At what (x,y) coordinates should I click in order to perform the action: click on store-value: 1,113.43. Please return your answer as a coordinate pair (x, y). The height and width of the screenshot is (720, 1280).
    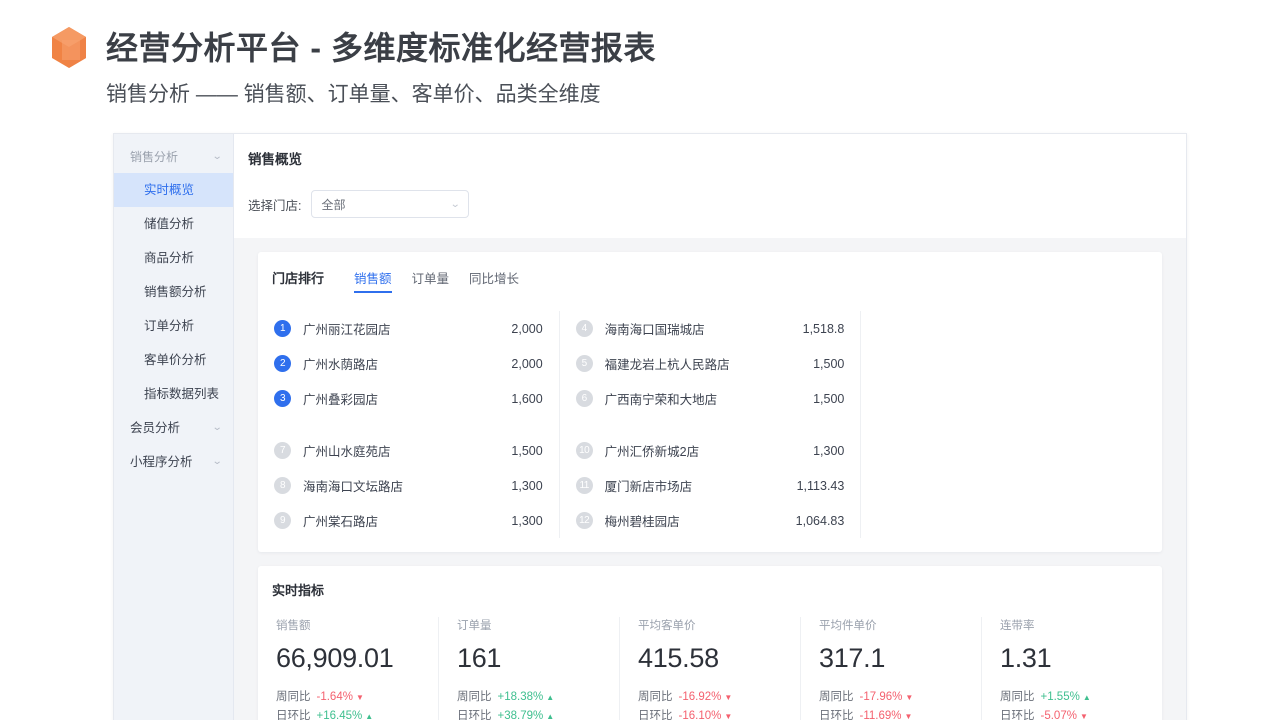
    Looking at the image, I should click on (820, 485).